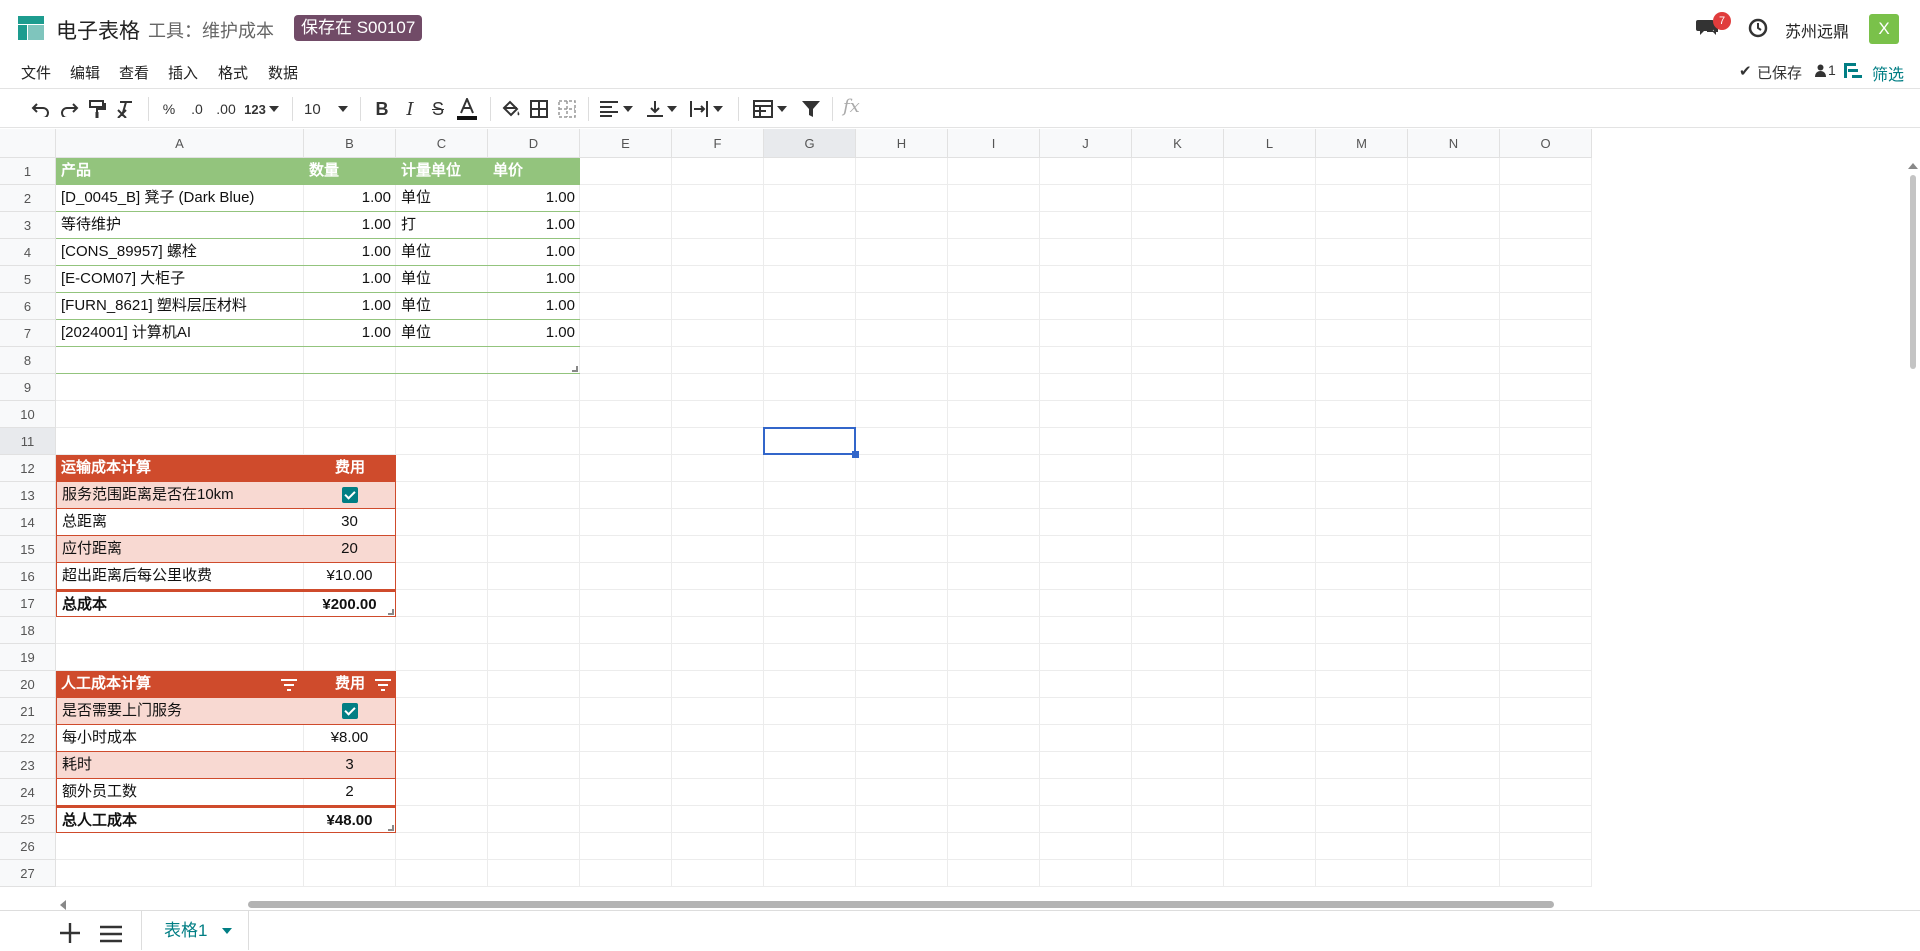  Describe the element at coordinates (180, 603) in the screenshot. I see `total-label-cell: 总成本` at that location.